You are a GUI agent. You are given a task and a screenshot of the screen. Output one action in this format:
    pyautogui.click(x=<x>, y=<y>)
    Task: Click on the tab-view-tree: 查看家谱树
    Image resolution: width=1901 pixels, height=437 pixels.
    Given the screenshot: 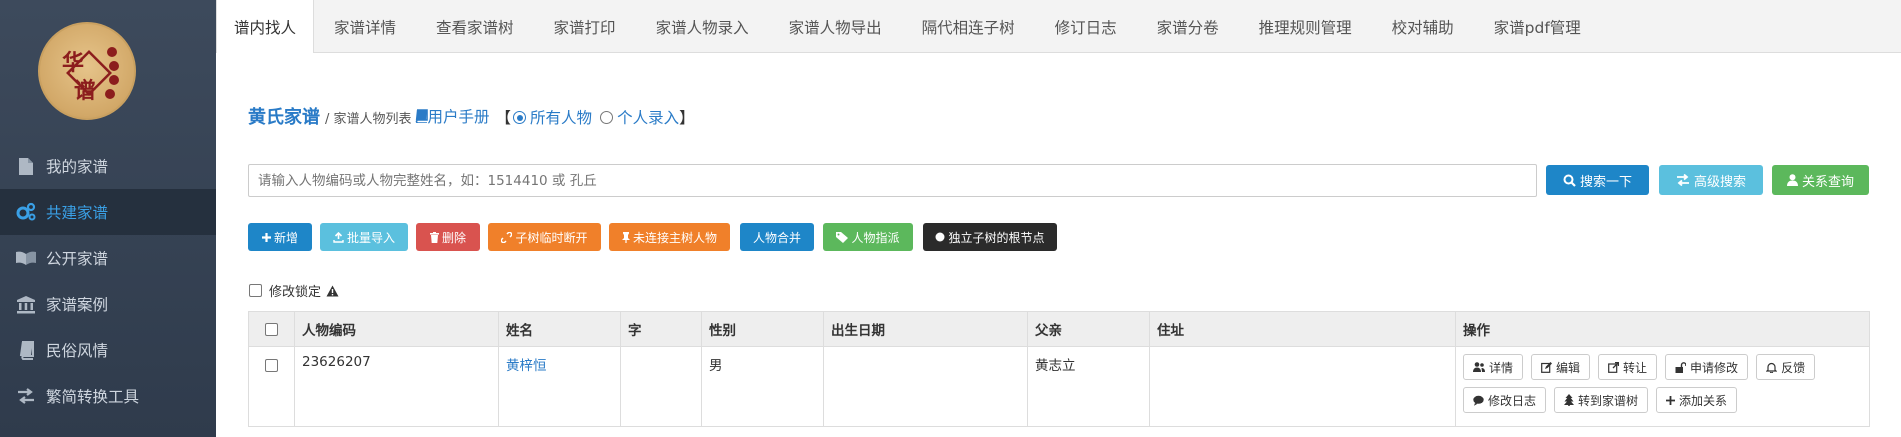 What is the action you would take?
    pyautogui.click(x=475, y=26)
    